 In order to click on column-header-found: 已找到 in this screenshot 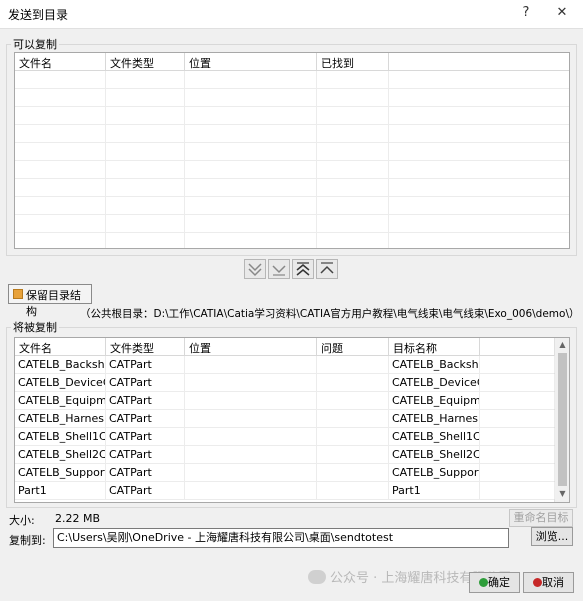, I will do `click(353, 62)`.